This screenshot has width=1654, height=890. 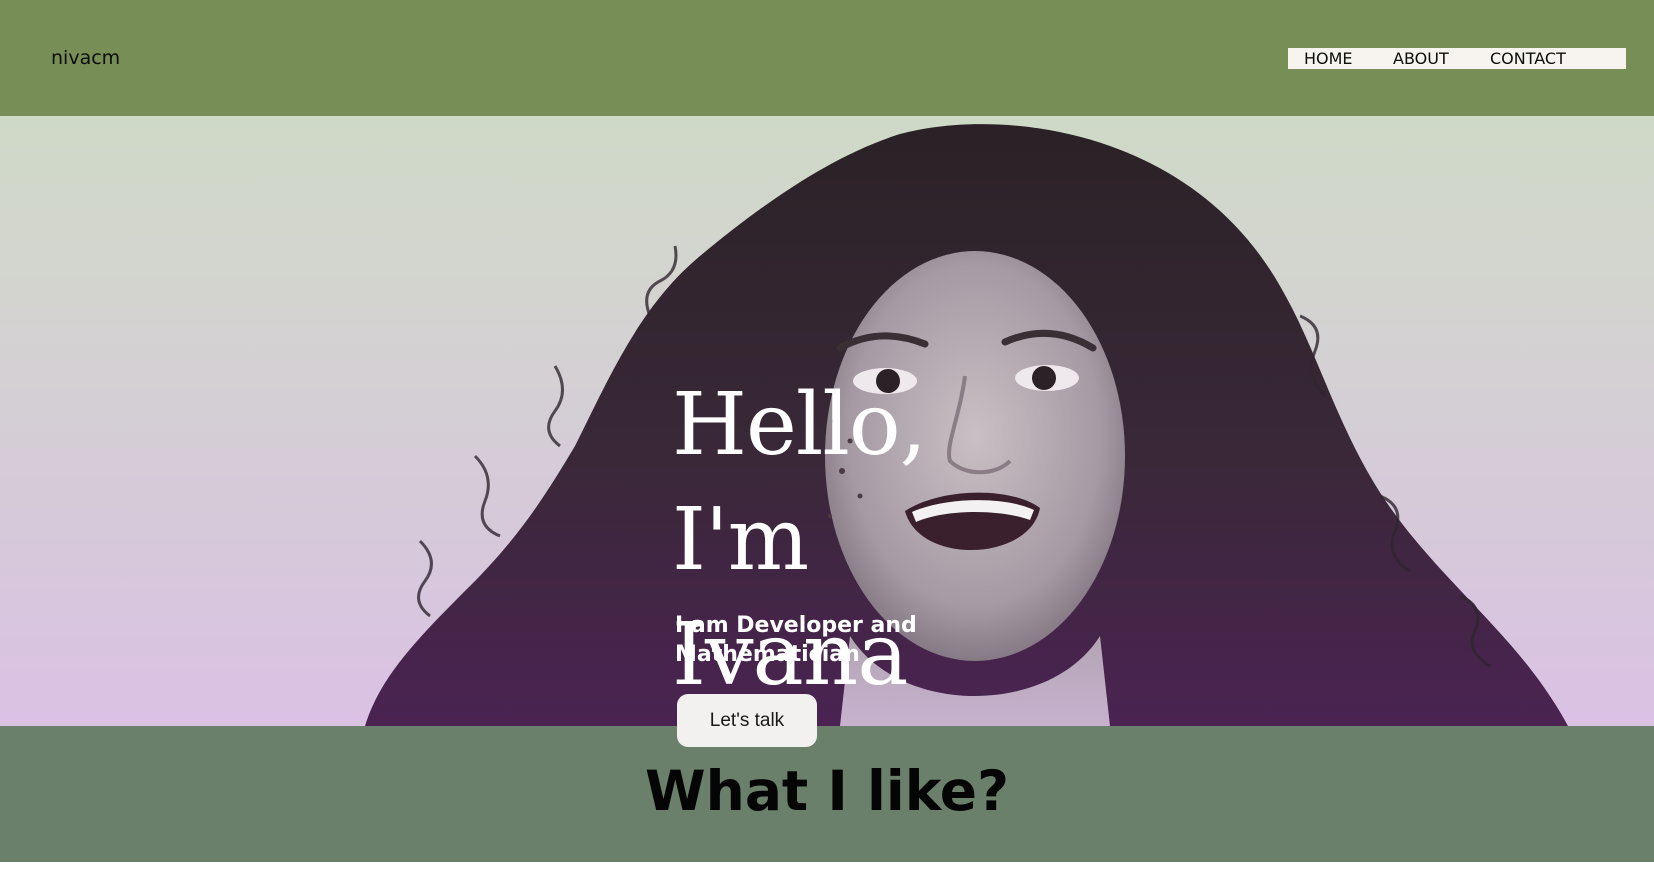 I want to click on section-title: What I like?, so click(x=827, y=791).